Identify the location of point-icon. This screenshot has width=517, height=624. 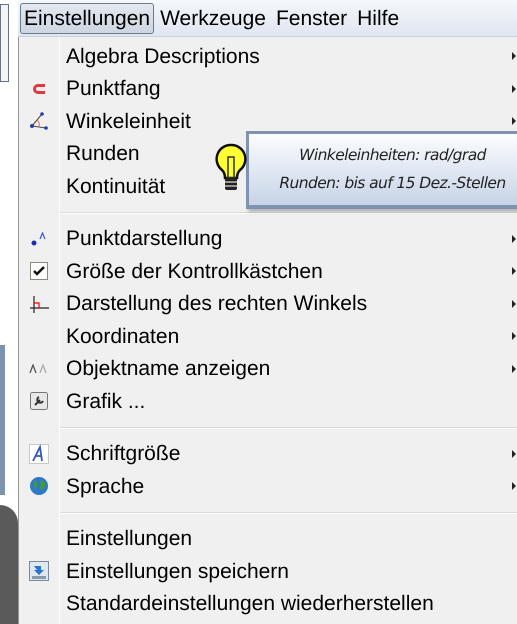
(39, 238).